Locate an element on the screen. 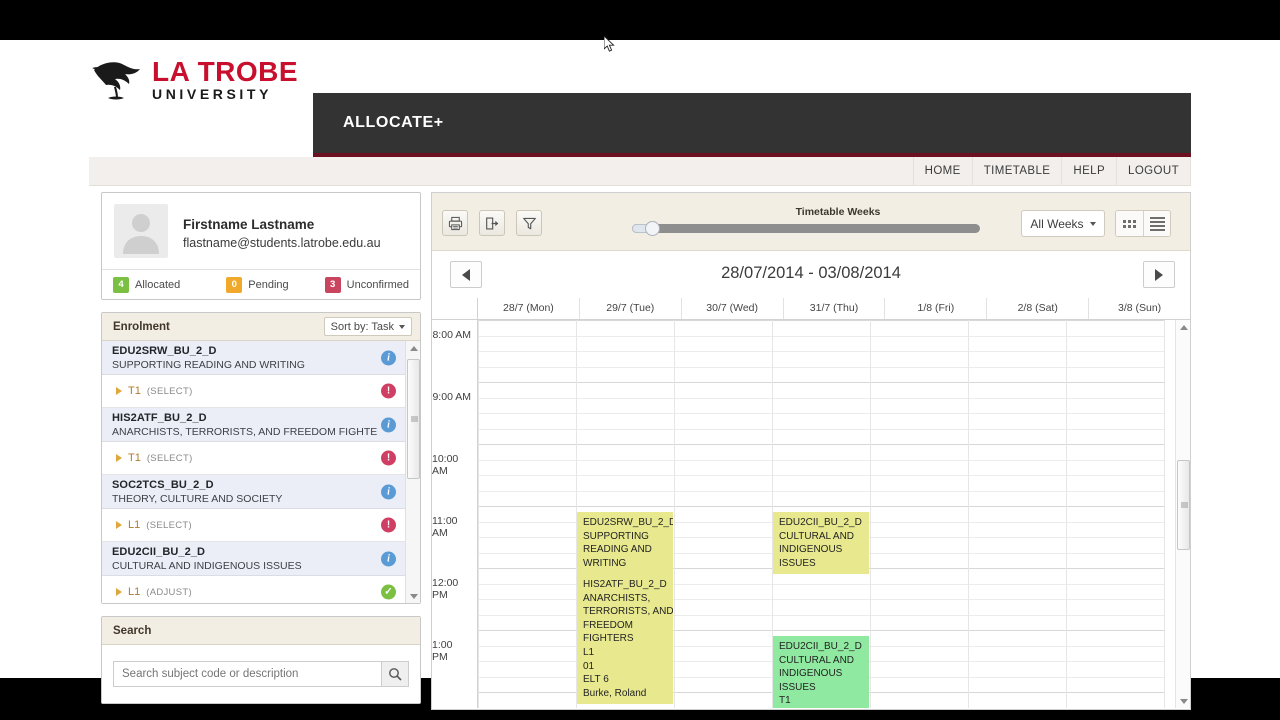  day-header-tue: 29/7 (Tue) is located at coordinates (631, 308).